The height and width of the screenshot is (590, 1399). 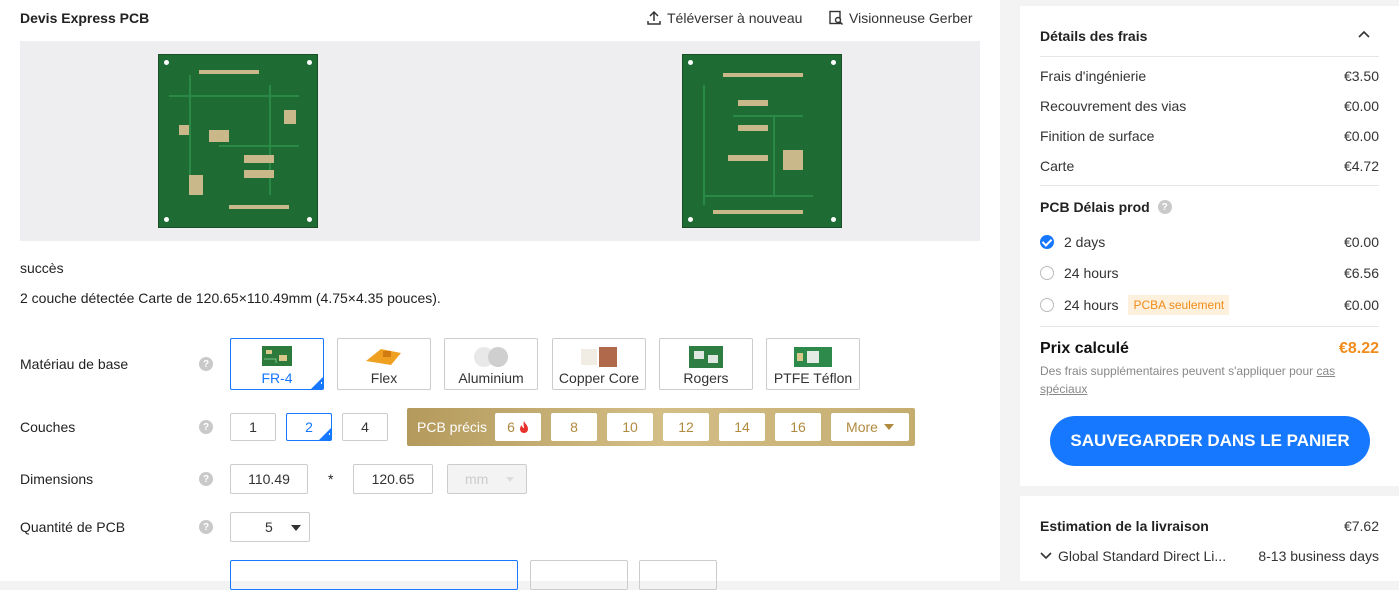 What do you see at coordinates (1209, 106) in the screenshot?
I see `fee-row: Recouvrement des vias €0.00` at bounding box center [1209, 106].